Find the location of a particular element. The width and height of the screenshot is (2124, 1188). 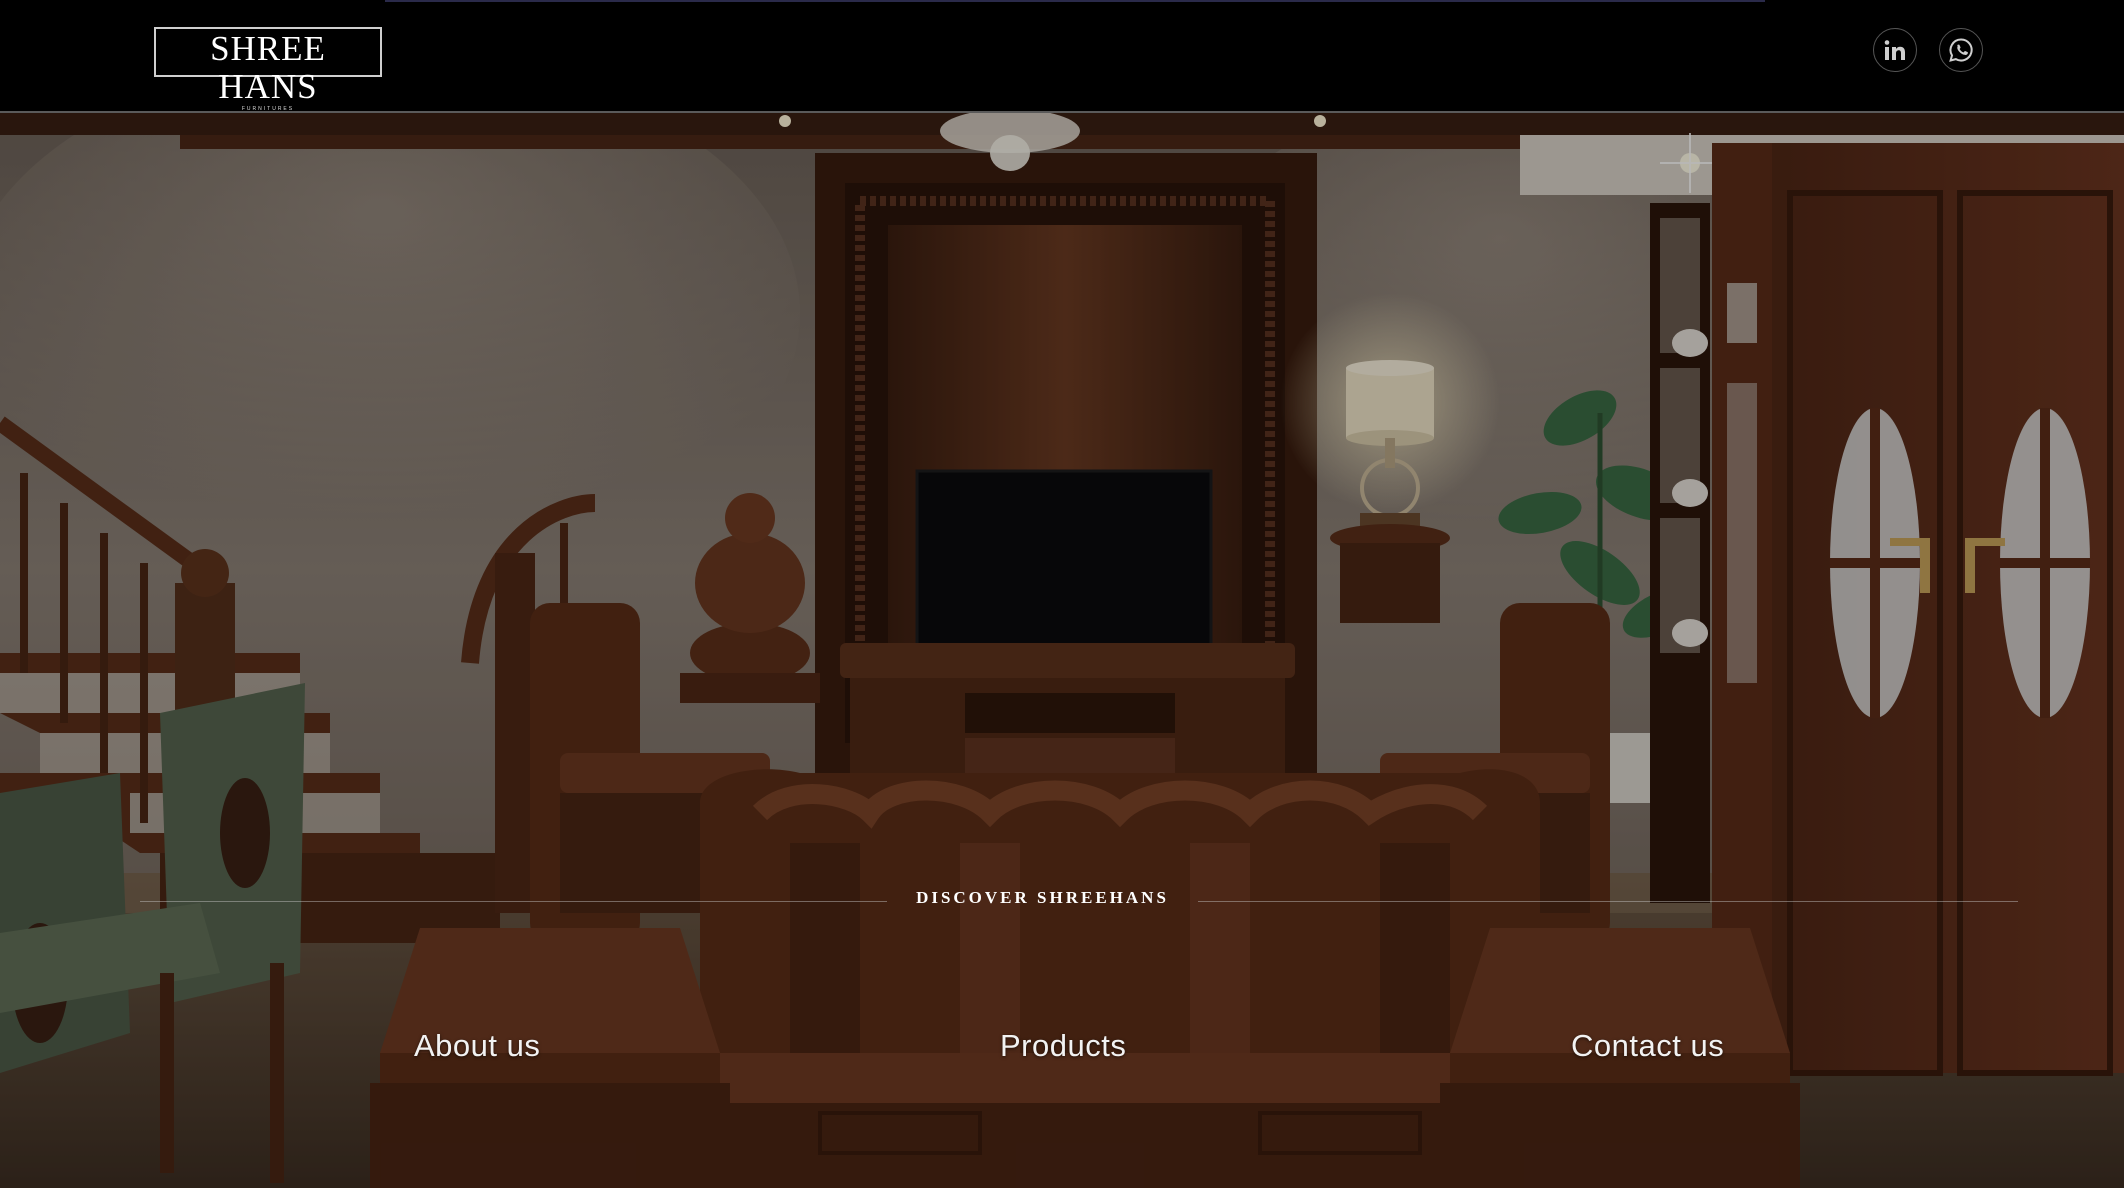

logo-wordmark: SHREE HANS is located at coordinates (268, 67).